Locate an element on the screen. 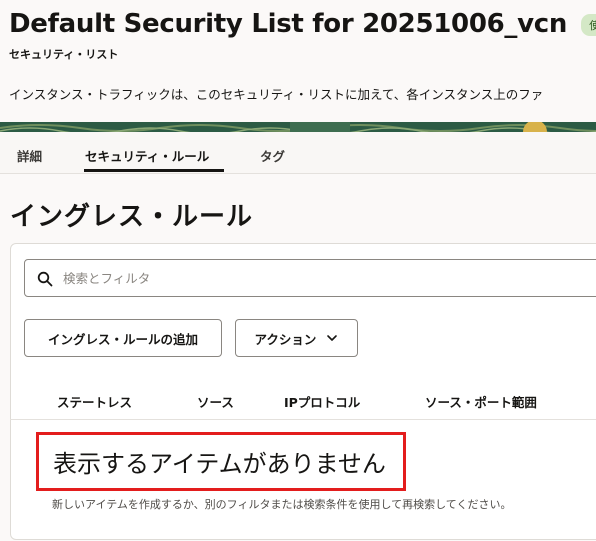  actions-label: アクション is located at coordinates (285, 339).